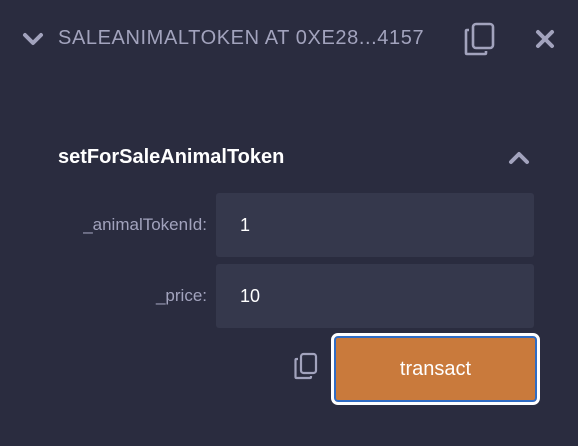 Image resolution: width=578 pixels, height=446 pixels. I want to click on copy-icon, so click(480, 39).